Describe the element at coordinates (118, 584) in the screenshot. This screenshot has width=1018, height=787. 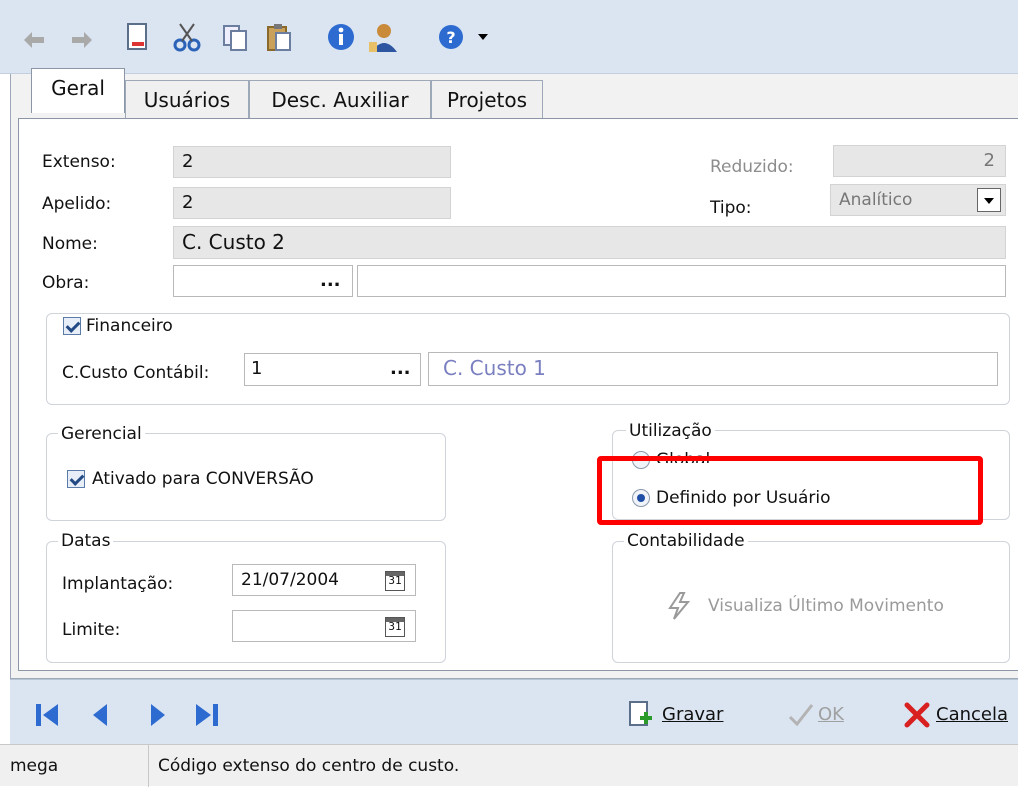
I see `implantacao-label: Implantação:` at that location.